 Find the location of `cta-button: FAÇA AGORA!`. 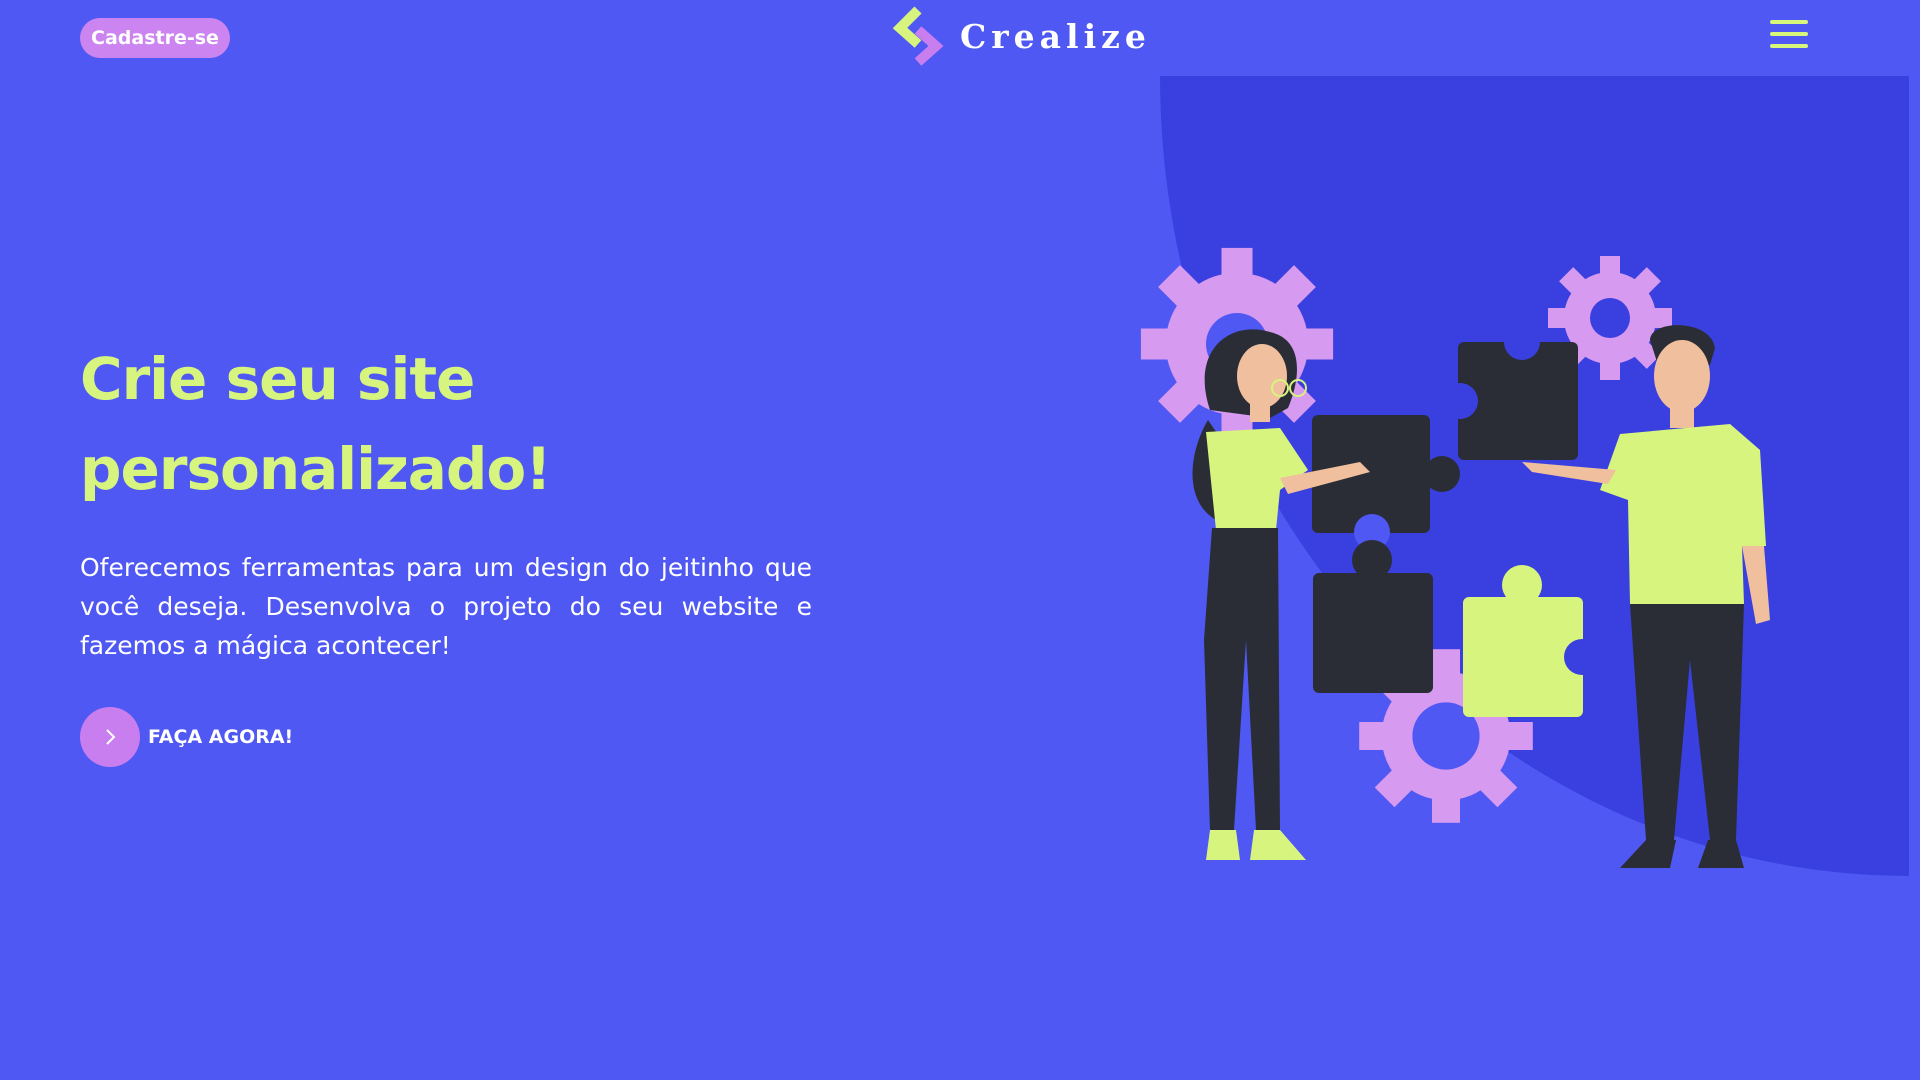

cta-button: FAÇA AGORA! is located at coordinates (186, 737).